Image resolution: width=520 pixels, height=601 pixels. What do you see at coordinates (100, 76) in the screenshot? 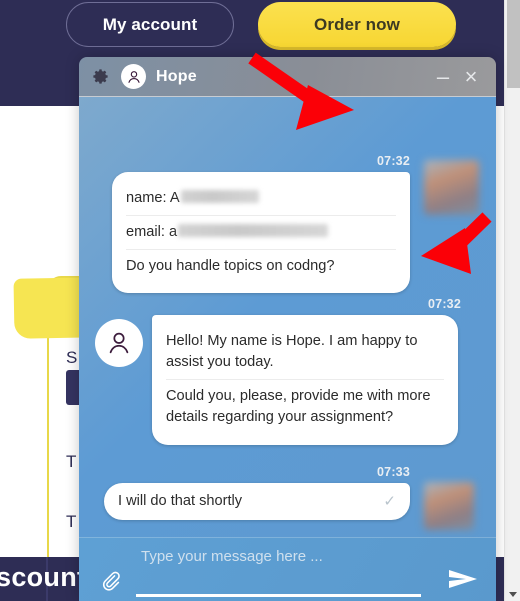
I see `gear-icon` at bounding box center [100, 76].